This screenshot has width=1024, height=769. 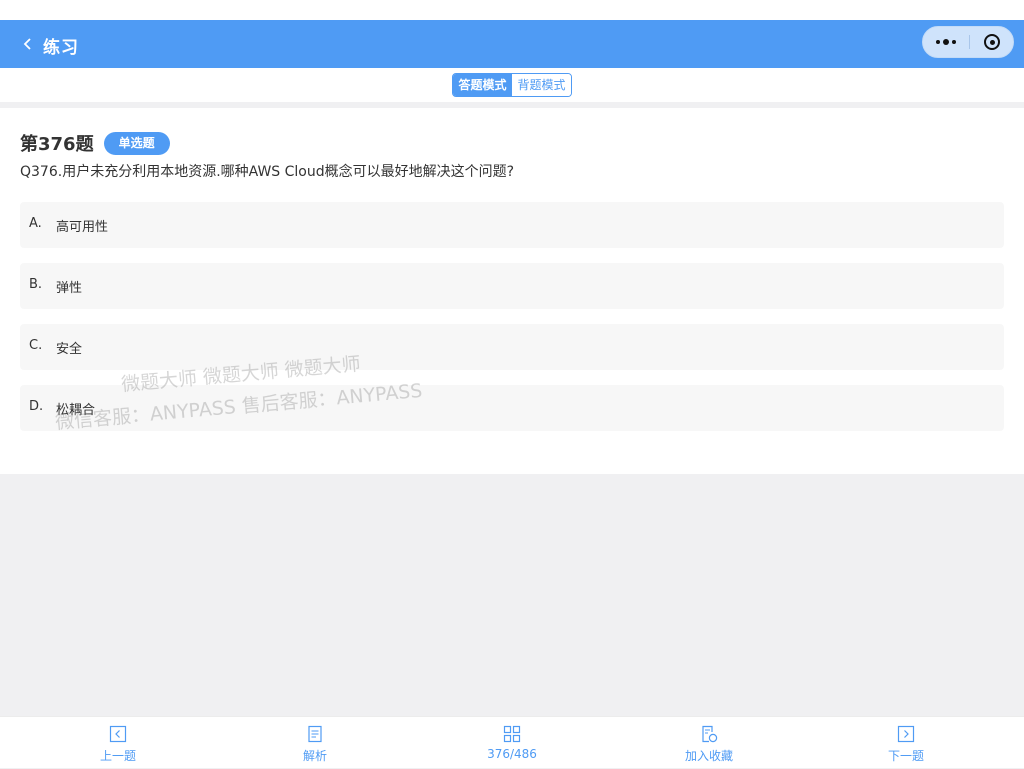 What do you see at coordinates (541, 85) in the screenshot?
I see `recite-mode-button: 背题模式` at bounding box center [541, 85].